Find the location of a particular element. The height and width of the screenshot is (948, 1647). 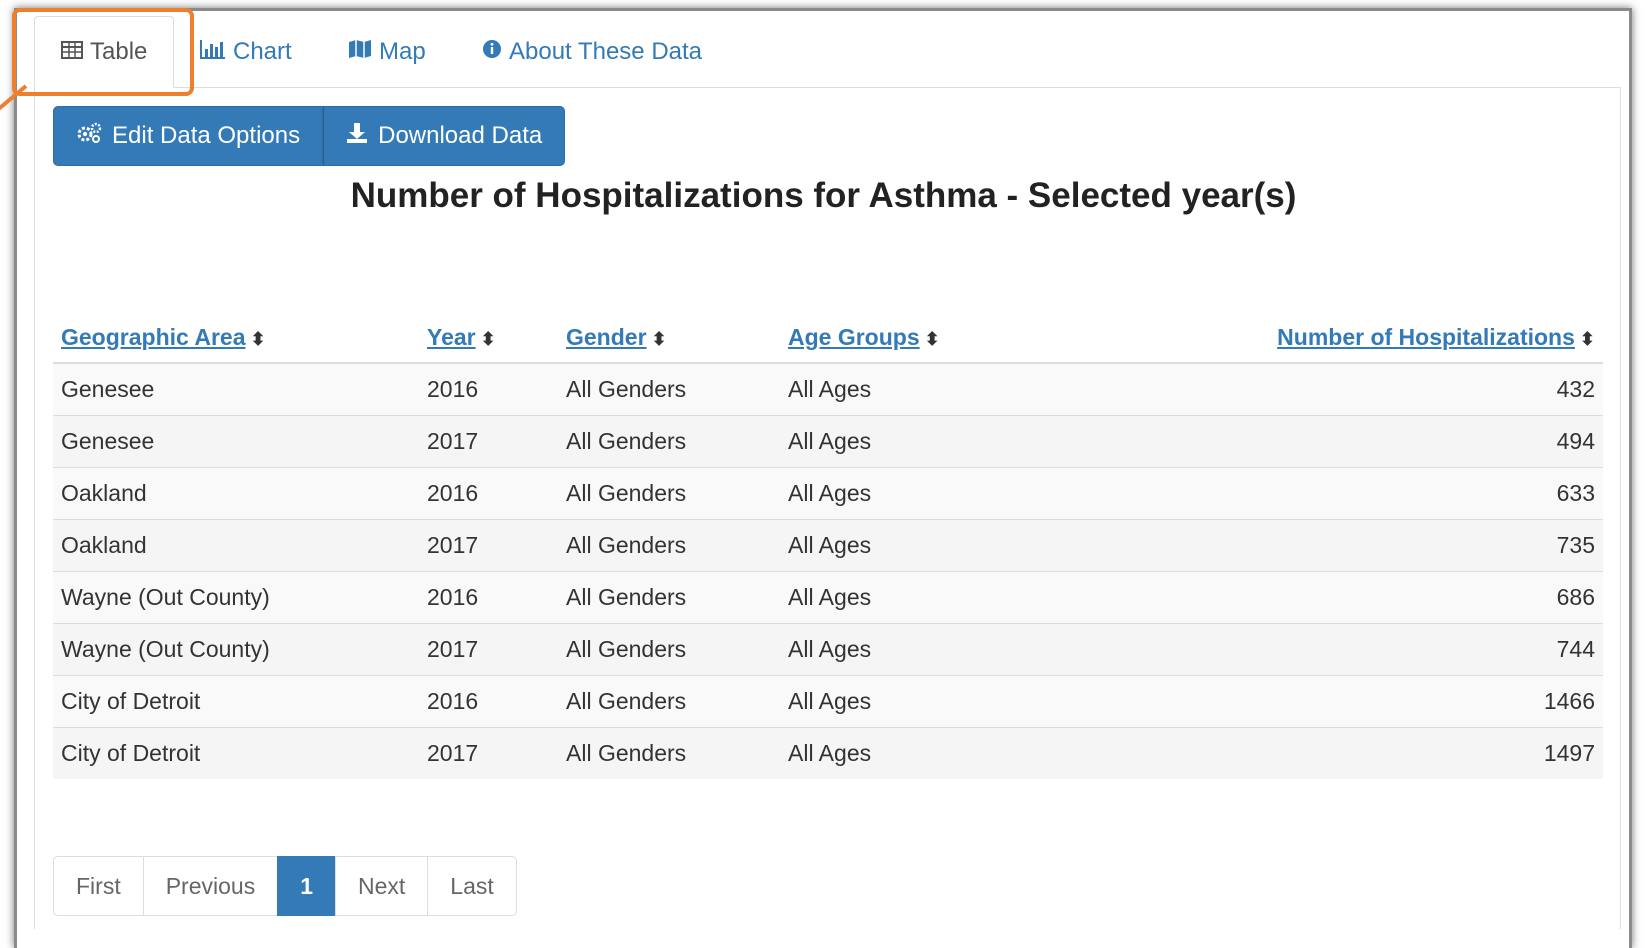

sort-link-year: Year is located at coordinates (451, 337).